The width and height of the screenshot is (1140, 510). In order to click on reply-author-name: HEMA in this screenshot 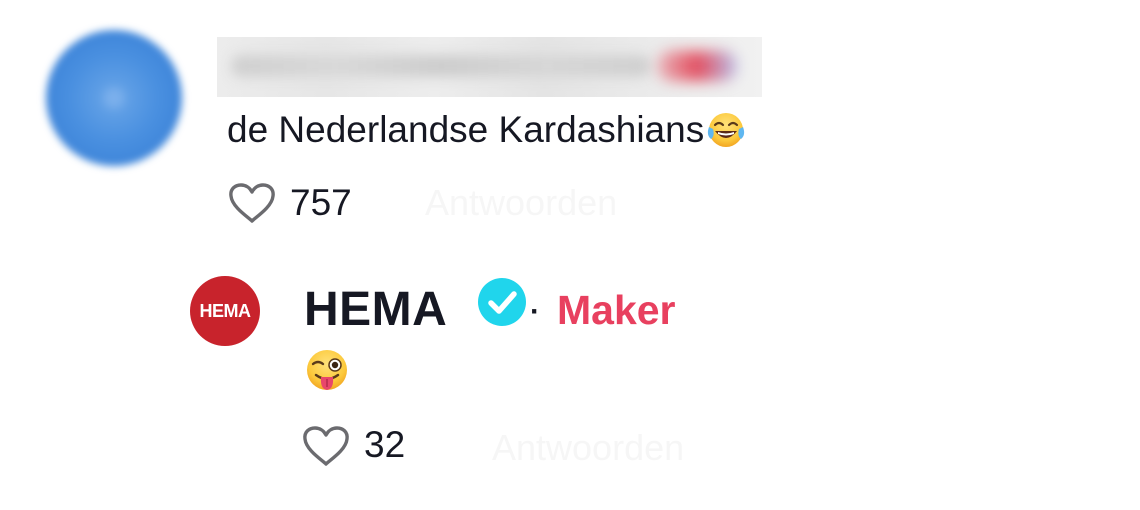, I will do `click(375, 310)`.